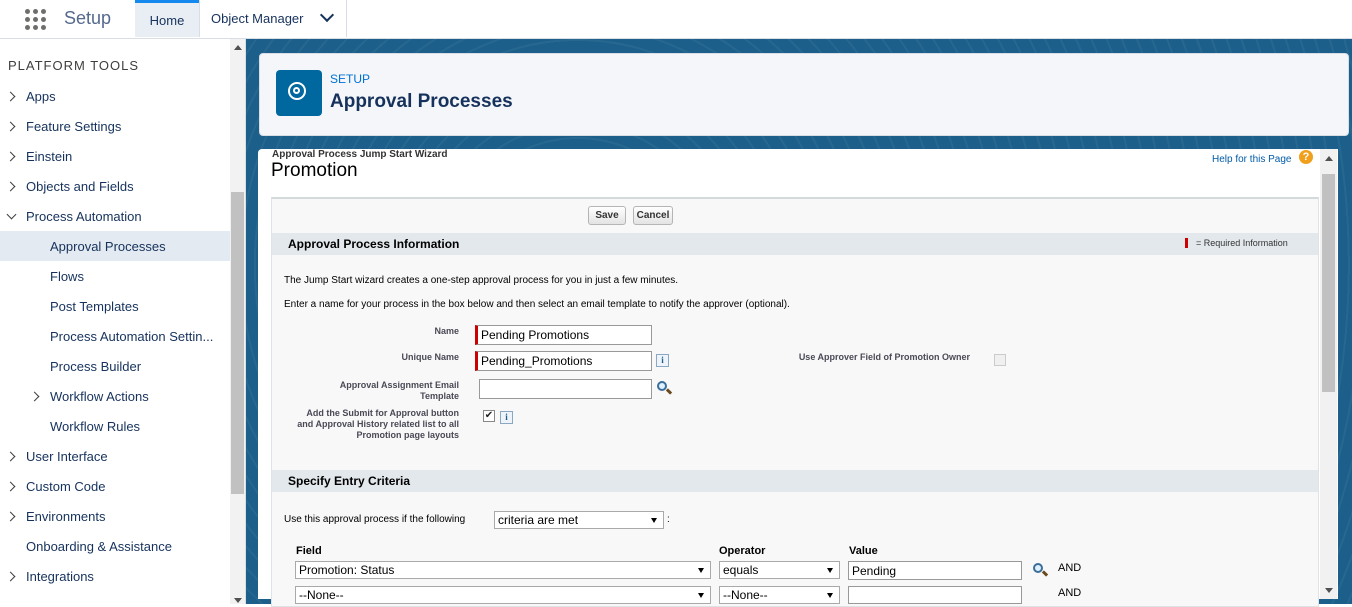 Image resolution: width=1352 pixels, height=607 pixels. What do you see at coordinates (653, 215) in the screenshot?
I see `cancel-button: Cancel` at bounding box center [653, 215].